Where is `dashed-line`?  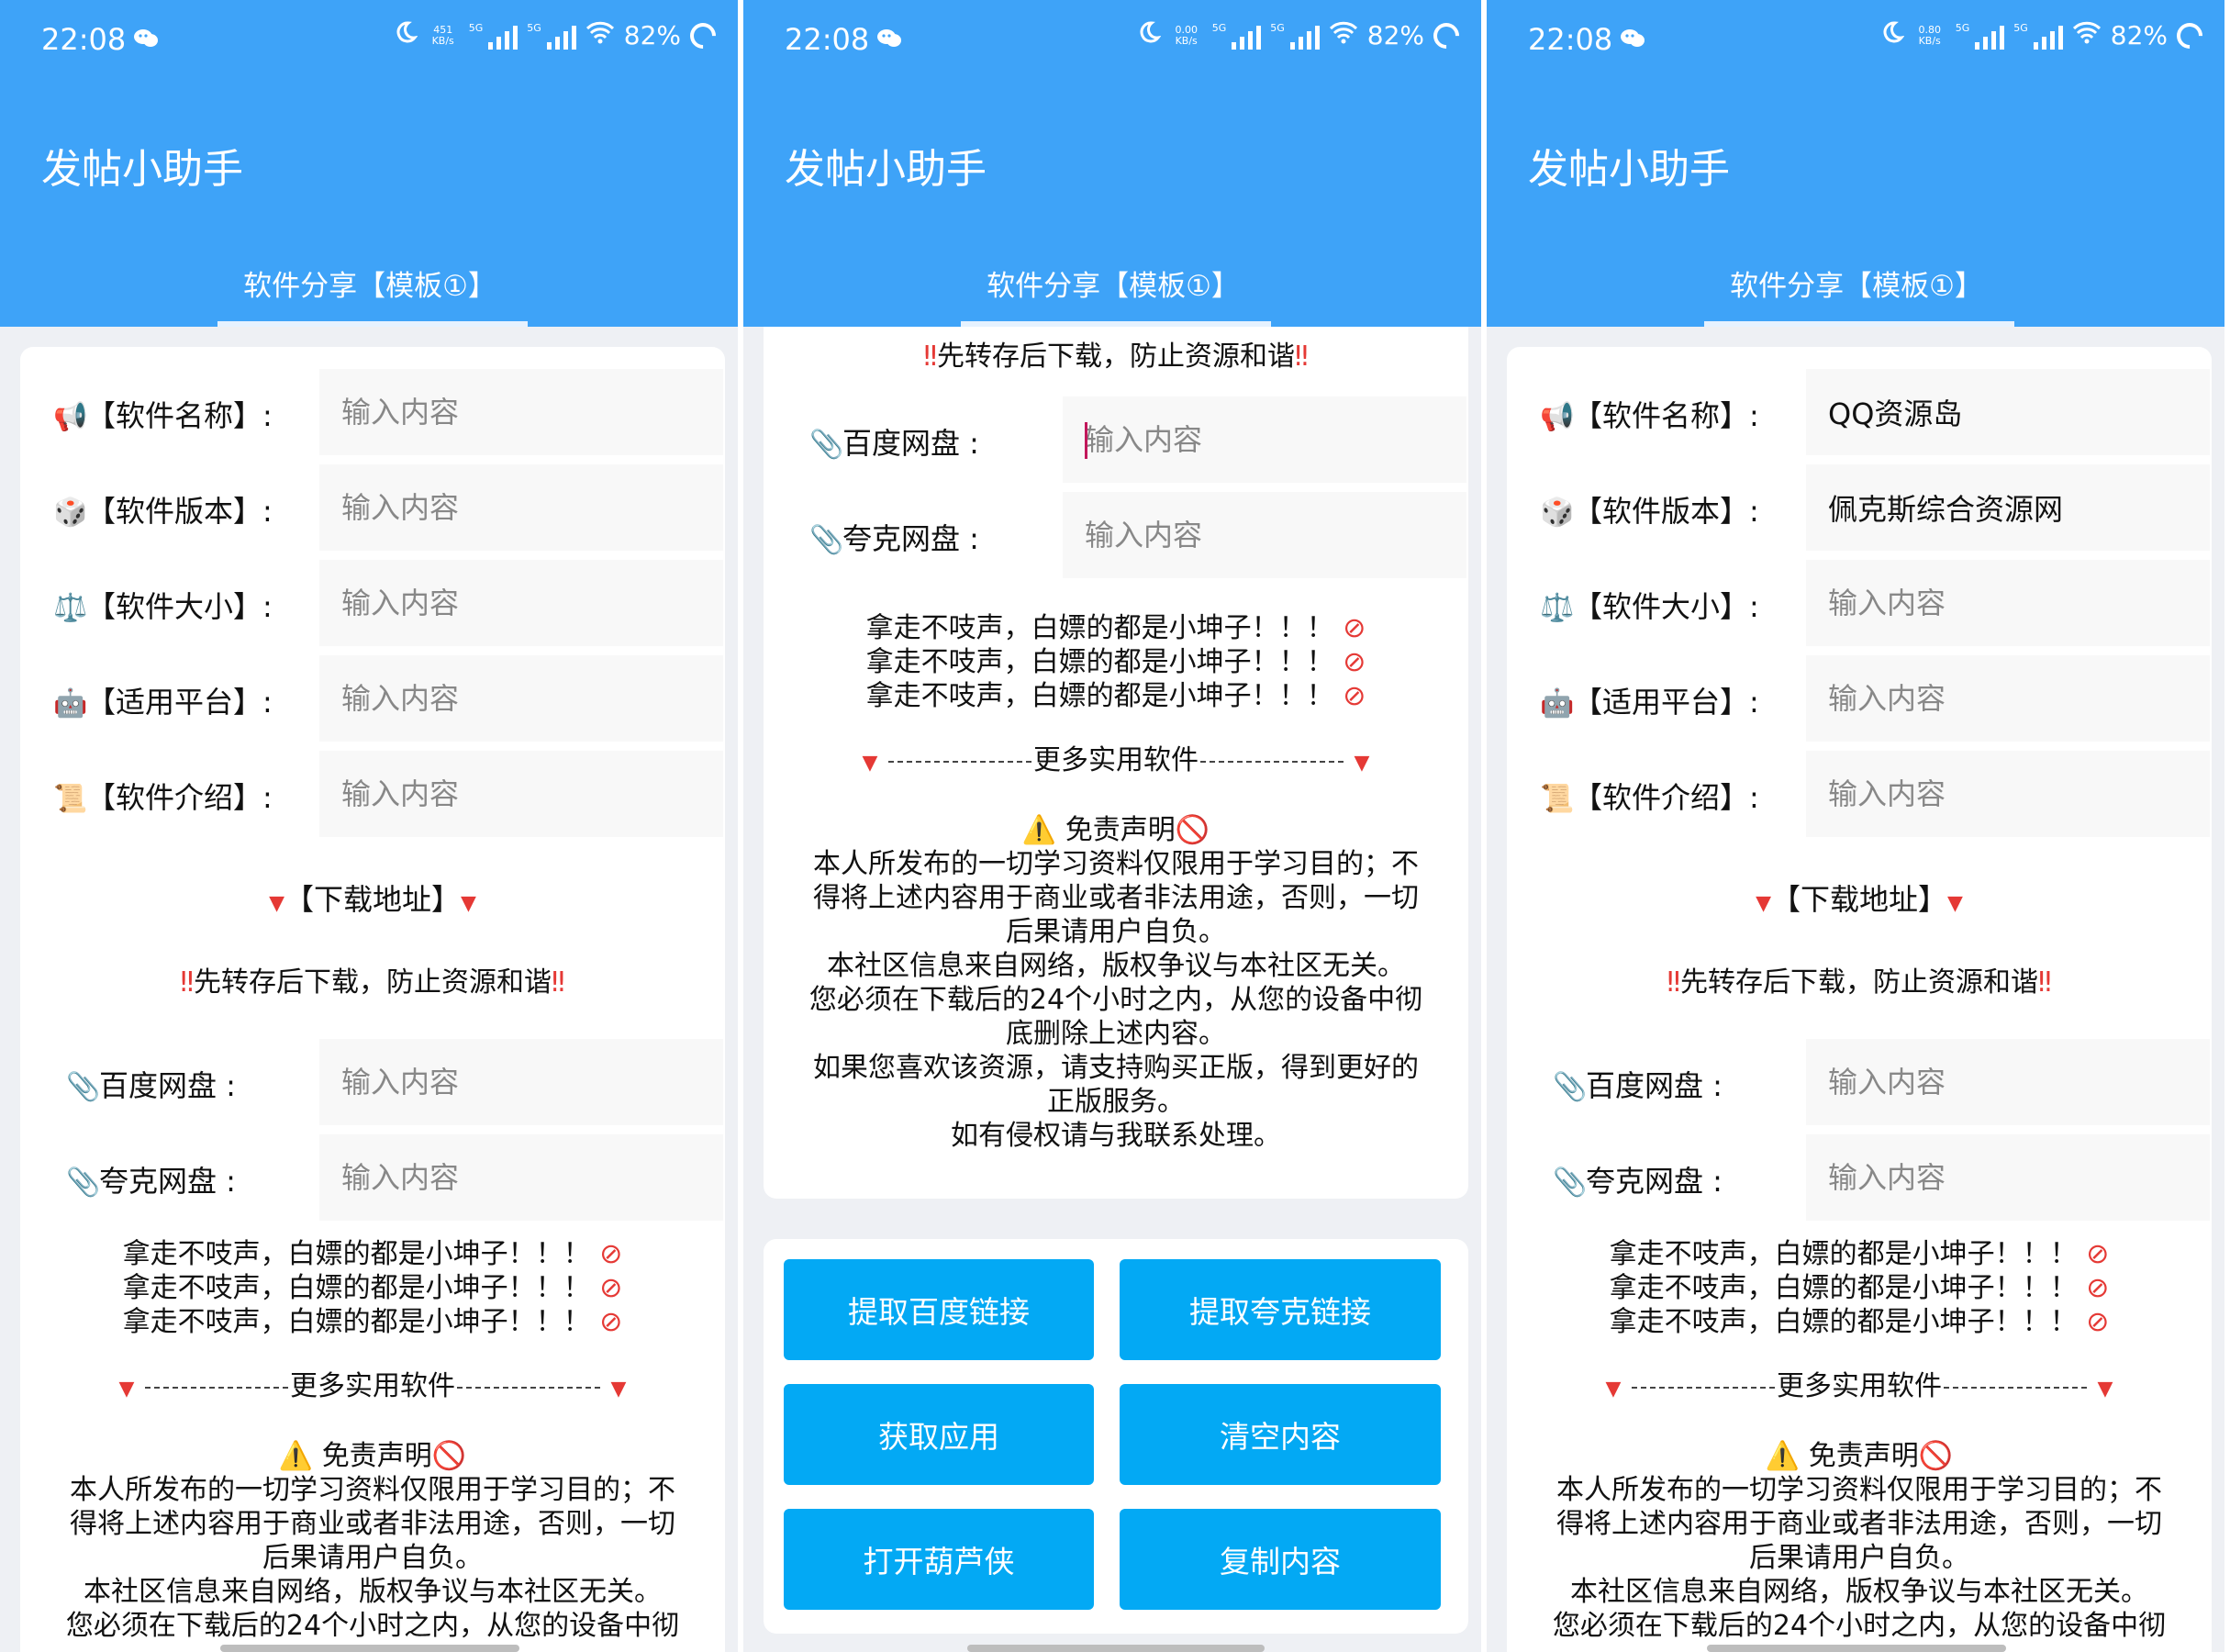
dashed-line is located at coordinates (960, 762).